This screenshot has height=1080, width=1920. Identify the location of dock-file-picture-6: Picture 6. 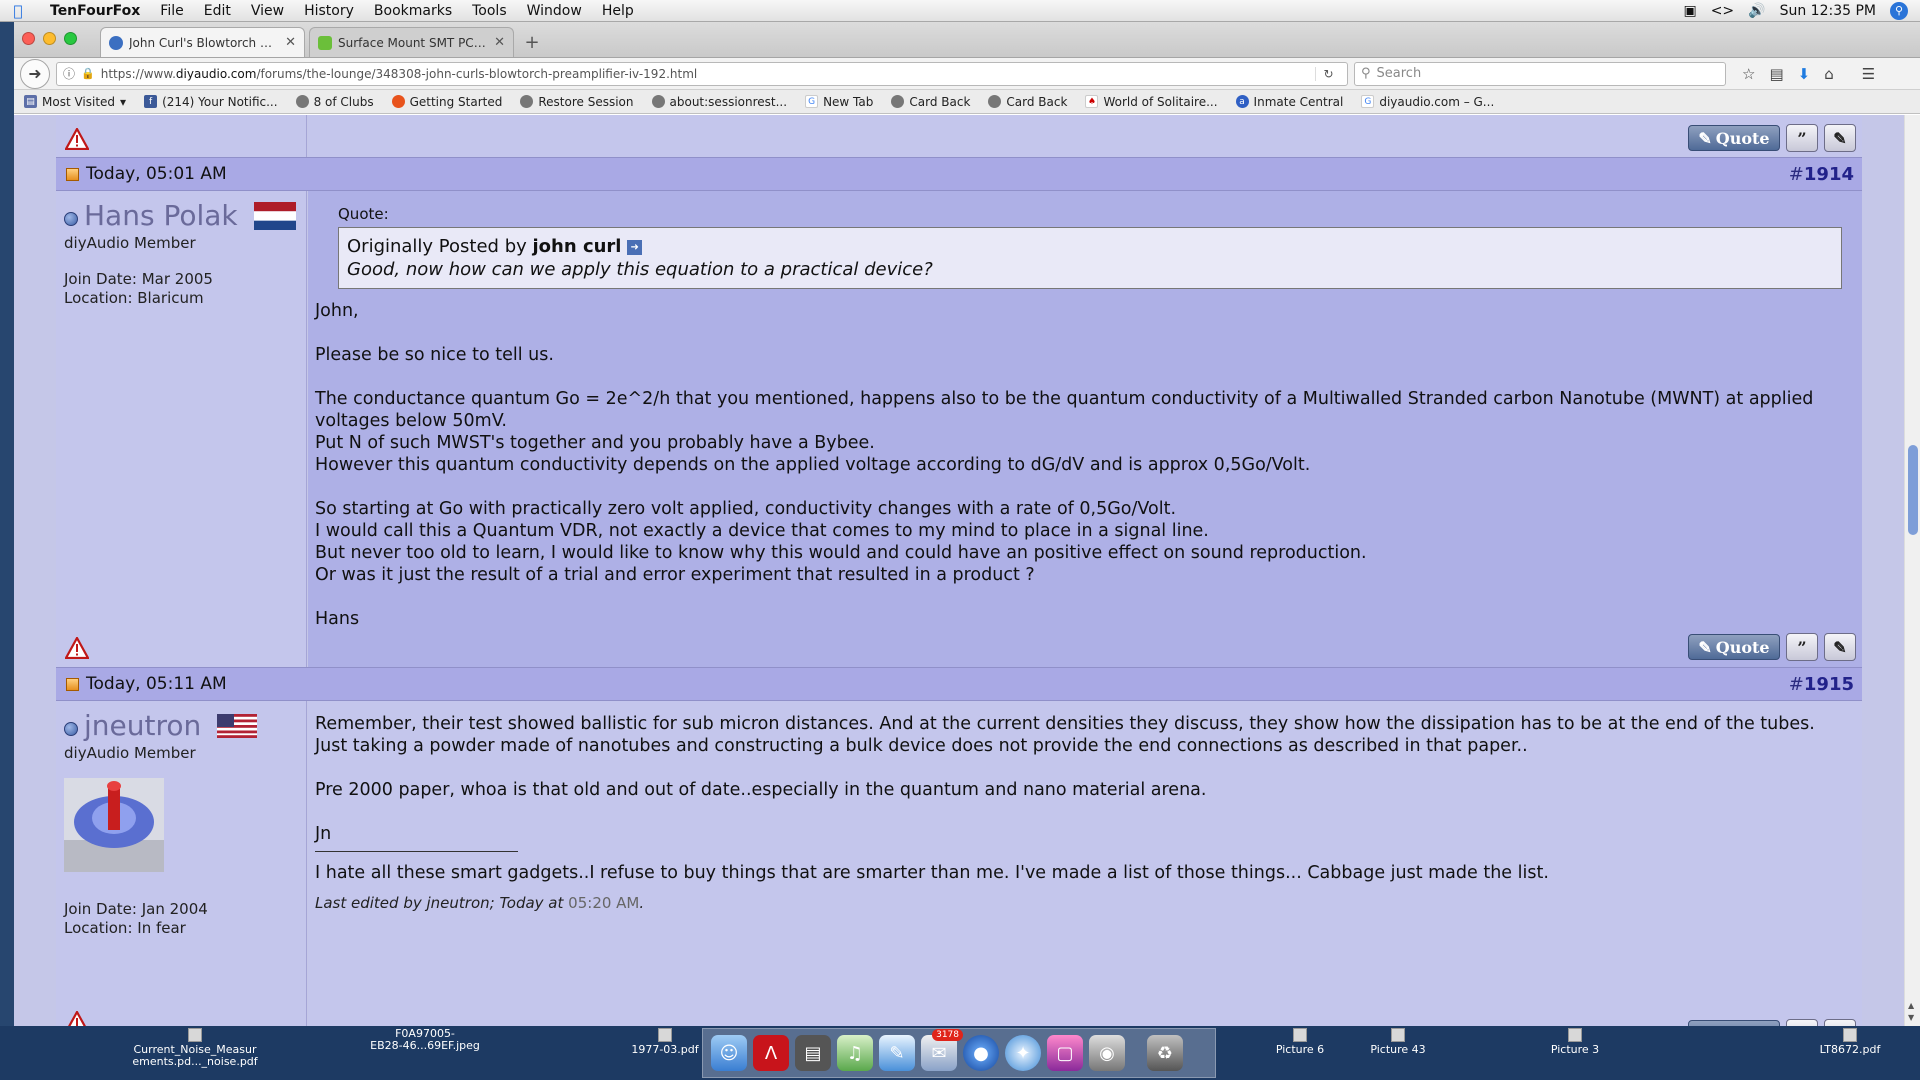
(1300, 1041).